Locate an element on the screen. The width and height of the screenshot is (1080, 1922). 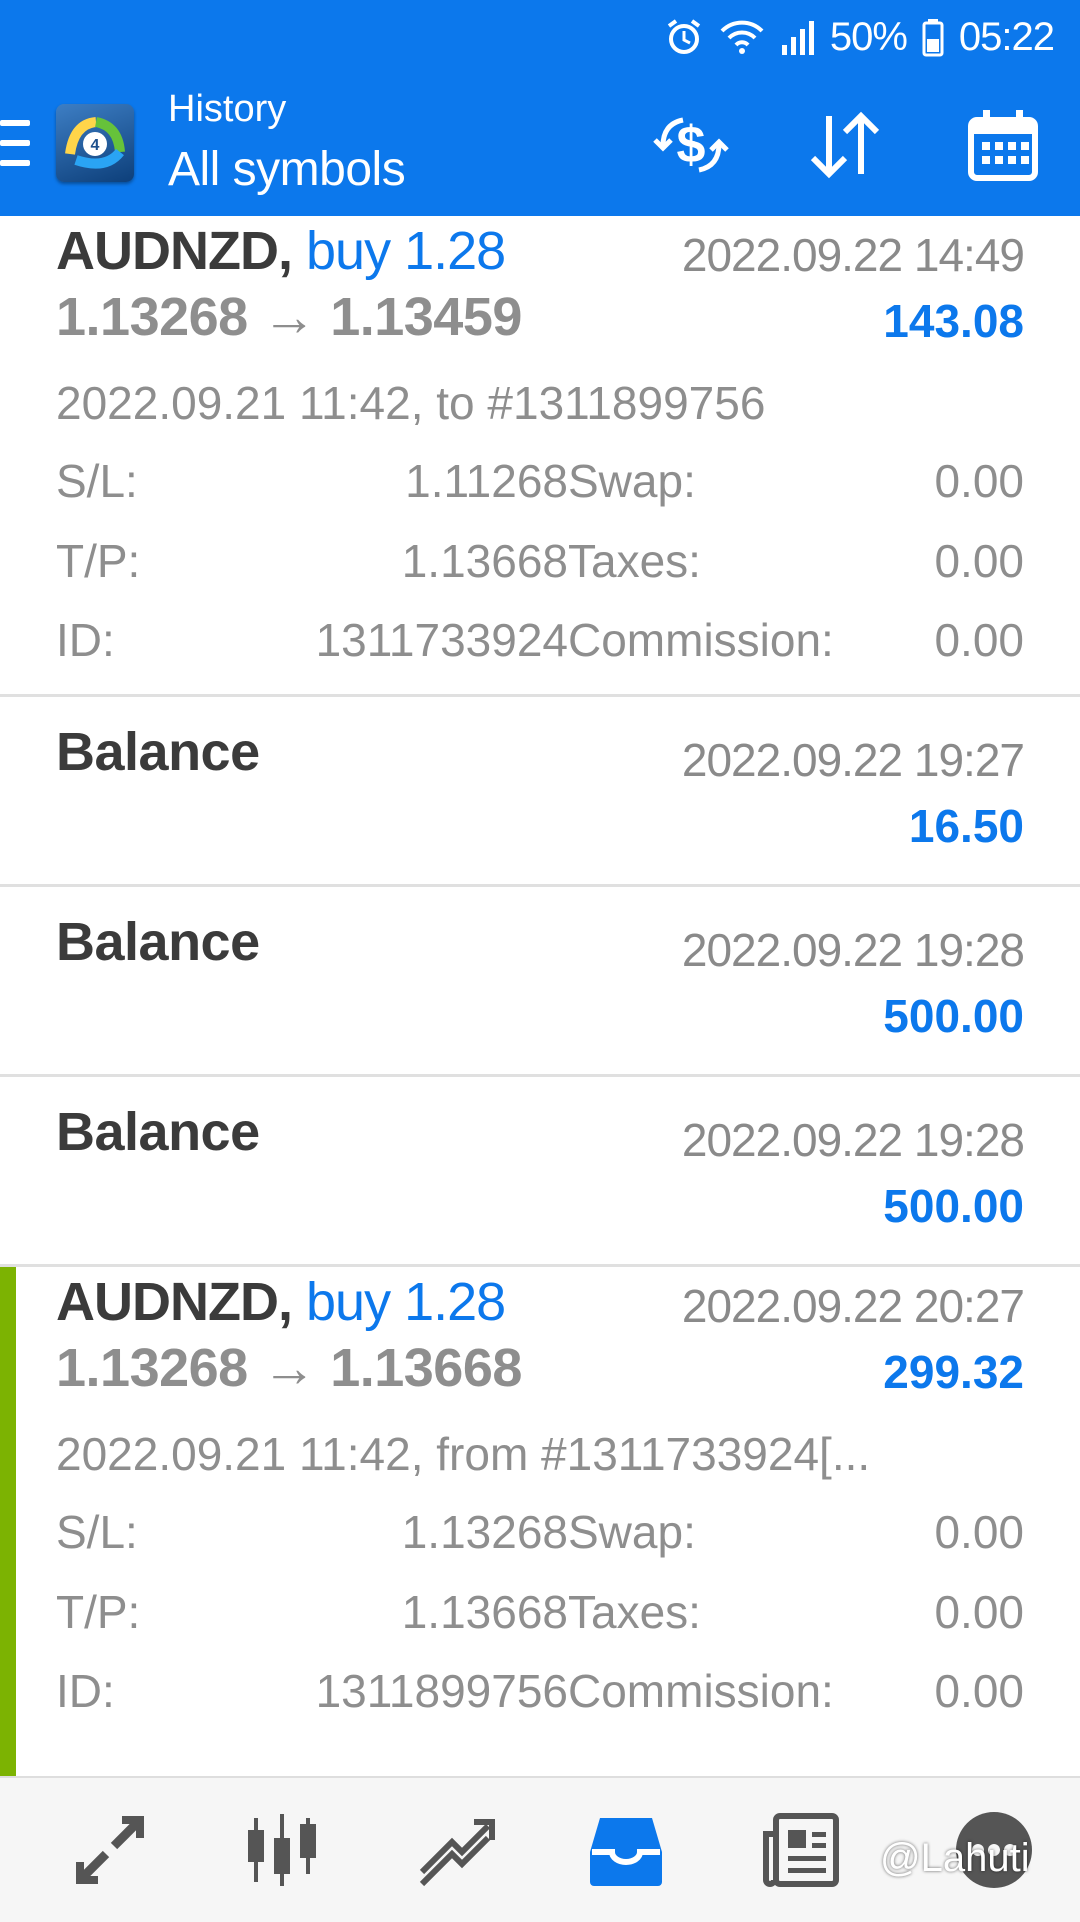
signal-icon is located at coordinates (798, 37).